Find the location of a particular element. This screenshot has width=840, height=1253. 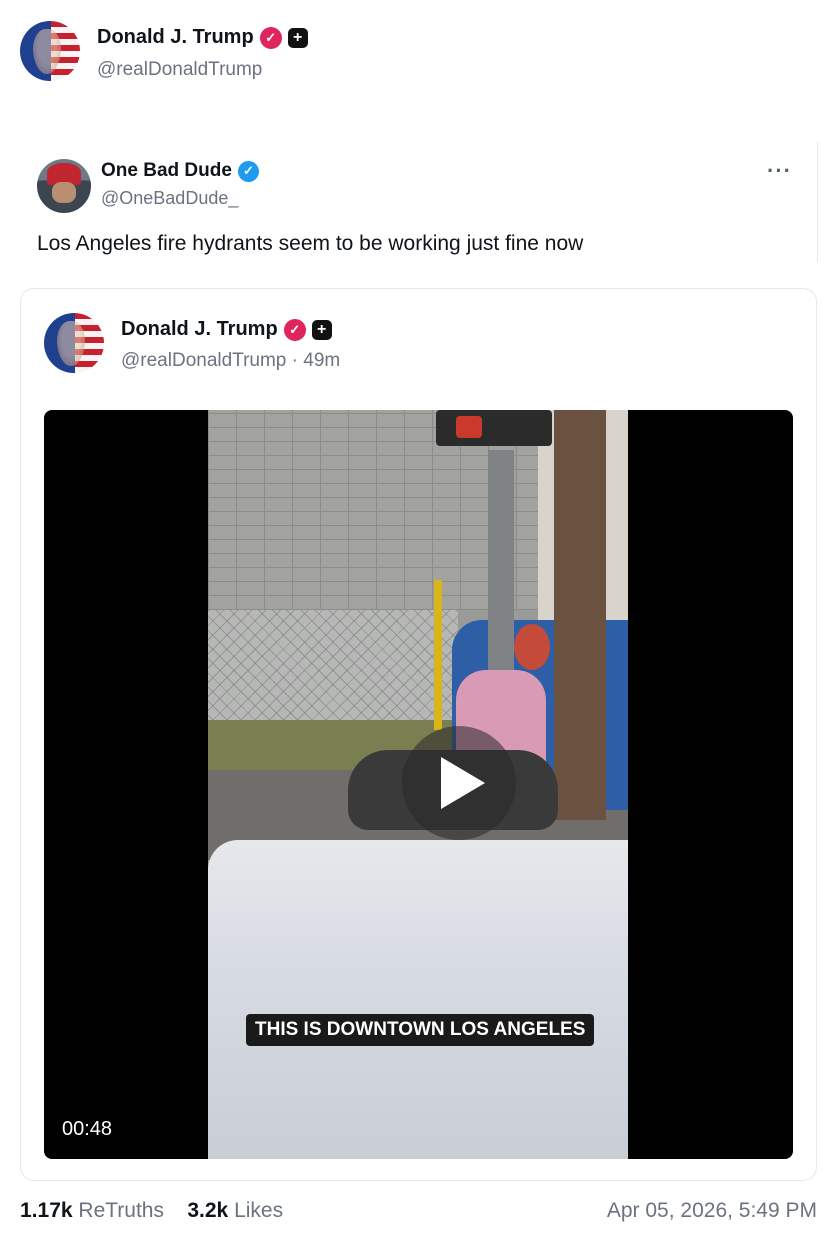

play-icon is located at coordinates (459, 783).